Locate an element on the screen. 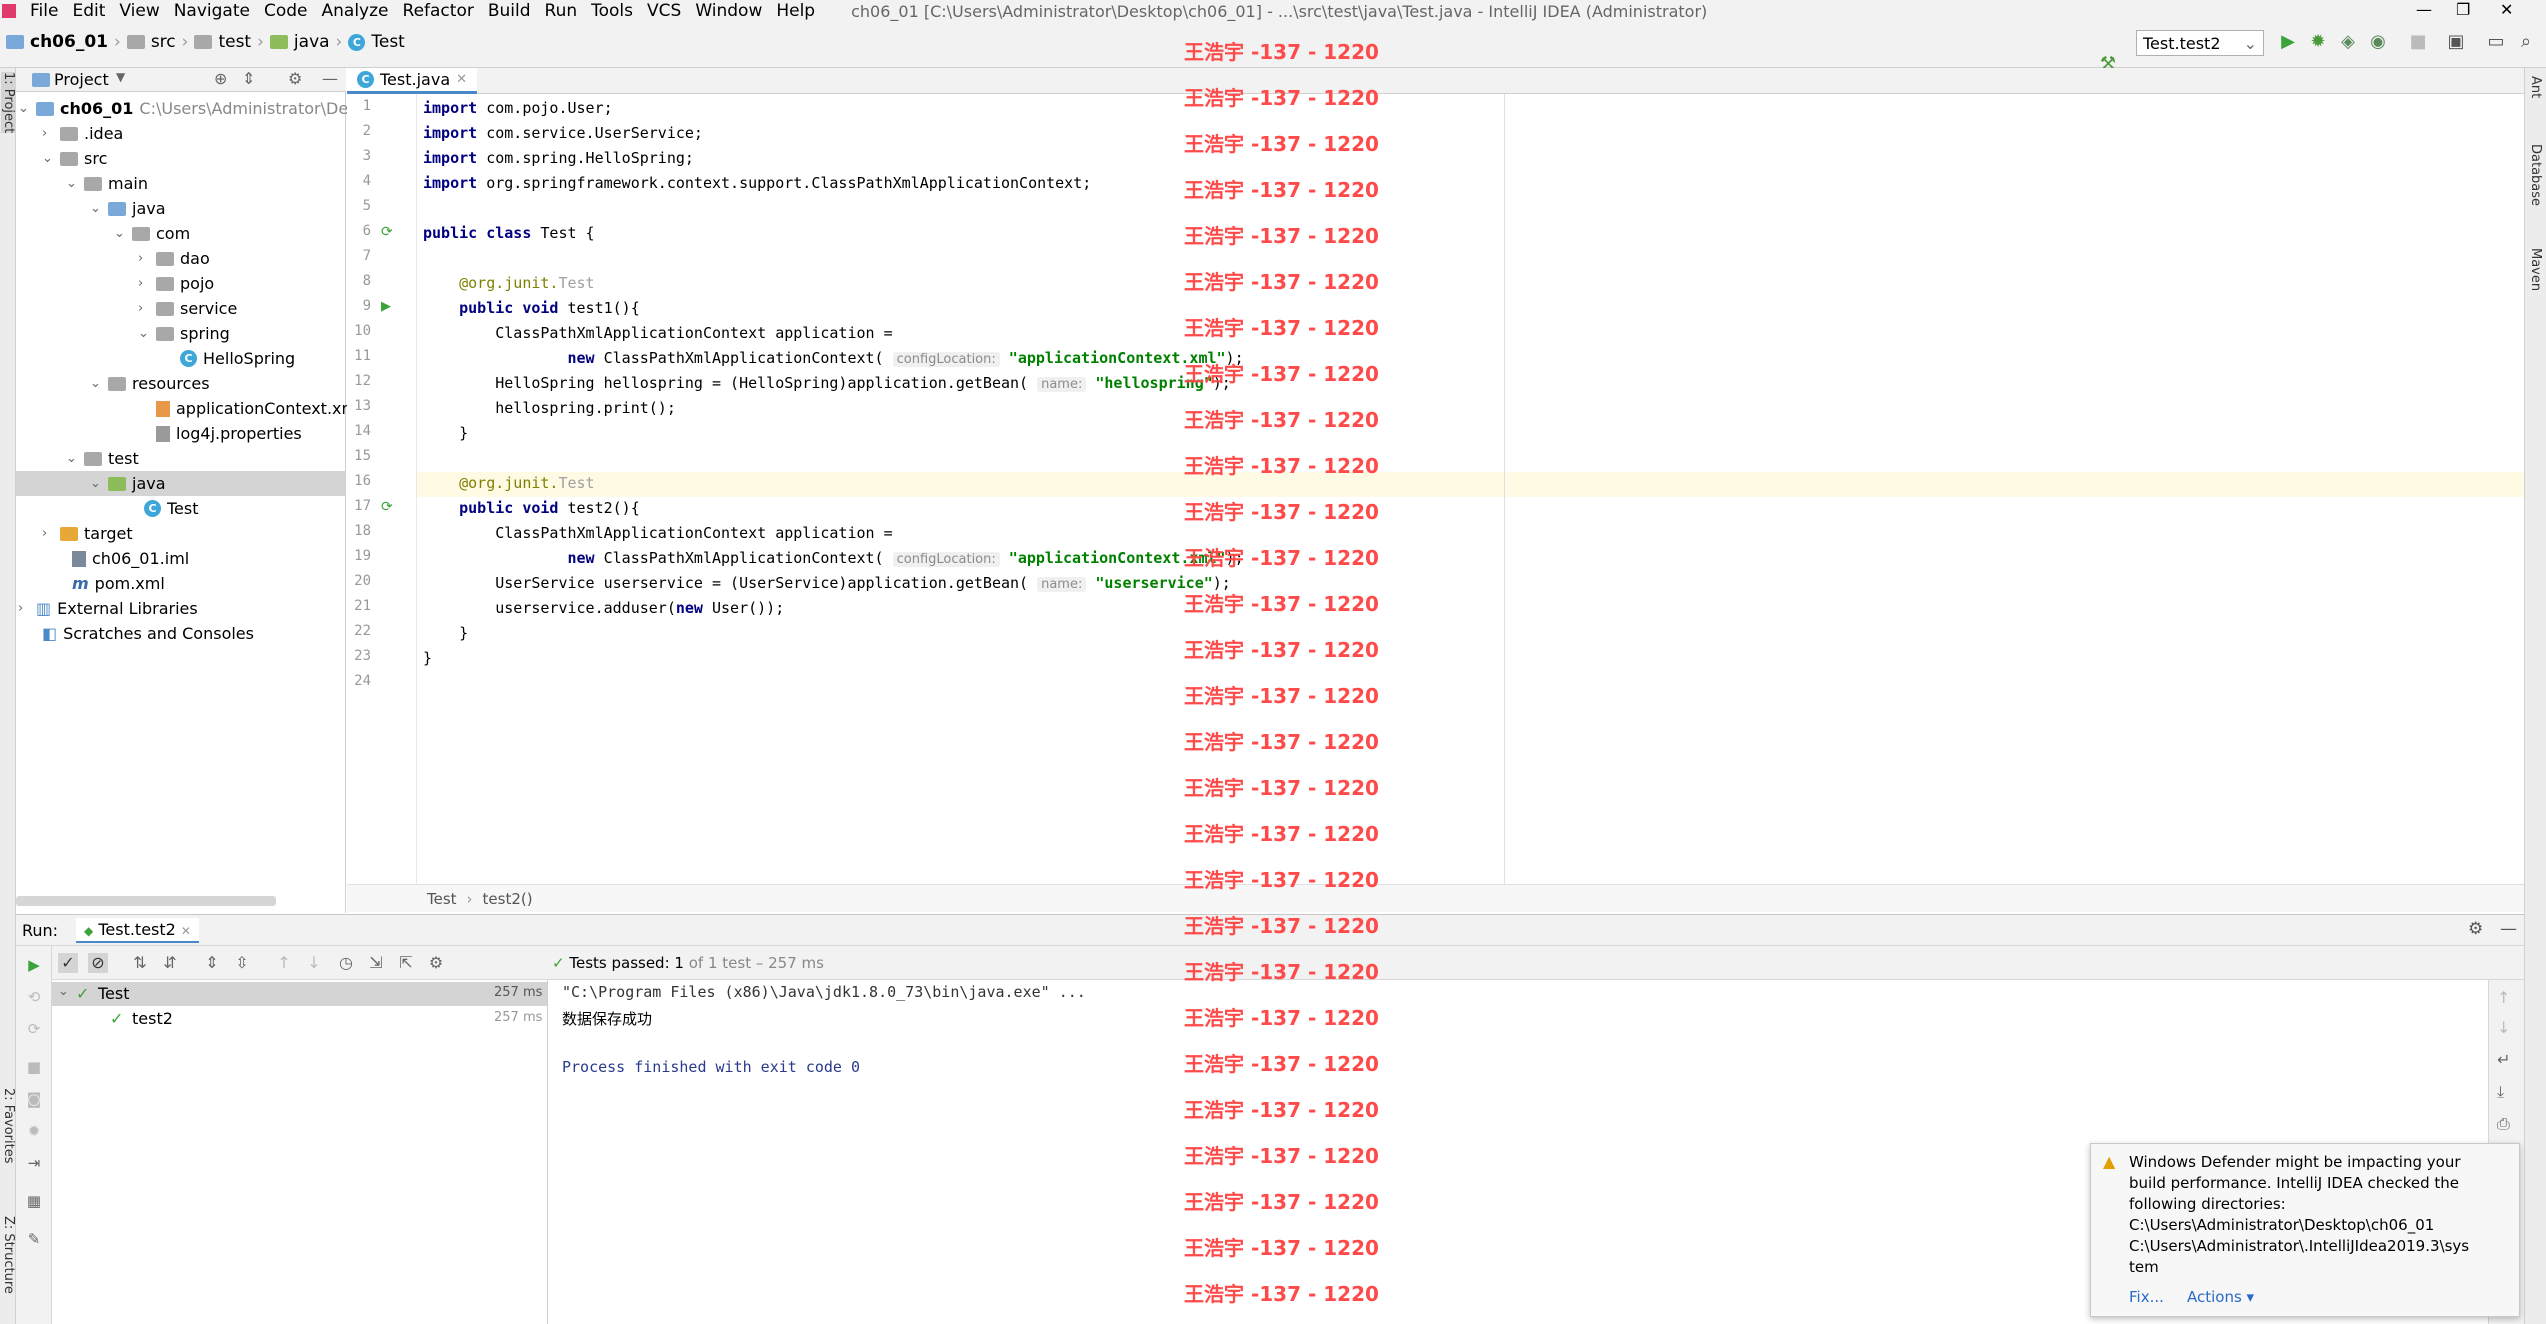  menu-help: Help is located at coordinates (795, 11).